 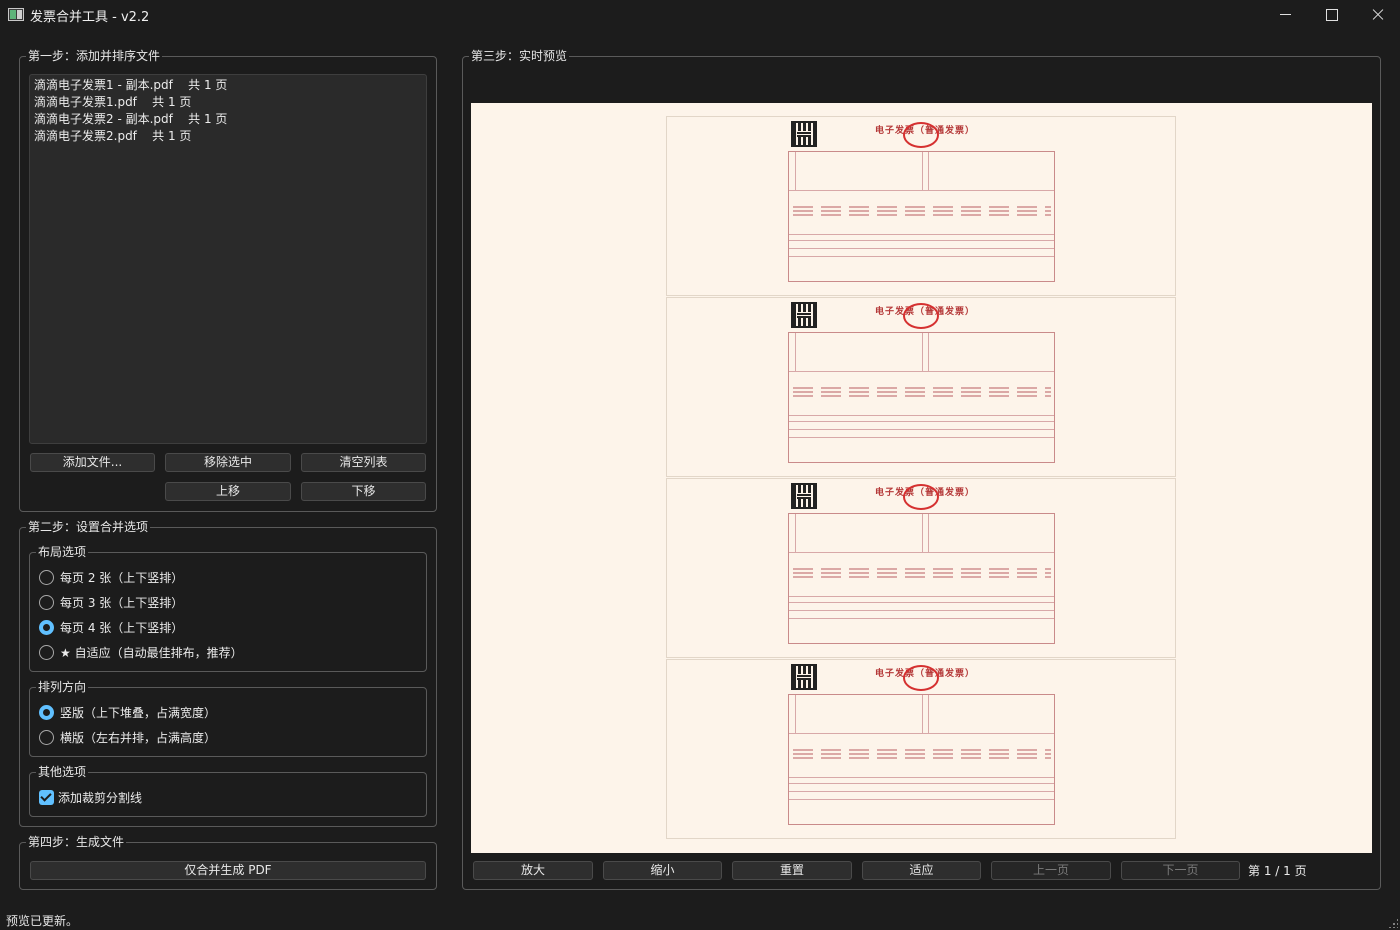 I want to click on layout-option-2: 每页 2 张（上下竖排）, so click(x=111, y=578).